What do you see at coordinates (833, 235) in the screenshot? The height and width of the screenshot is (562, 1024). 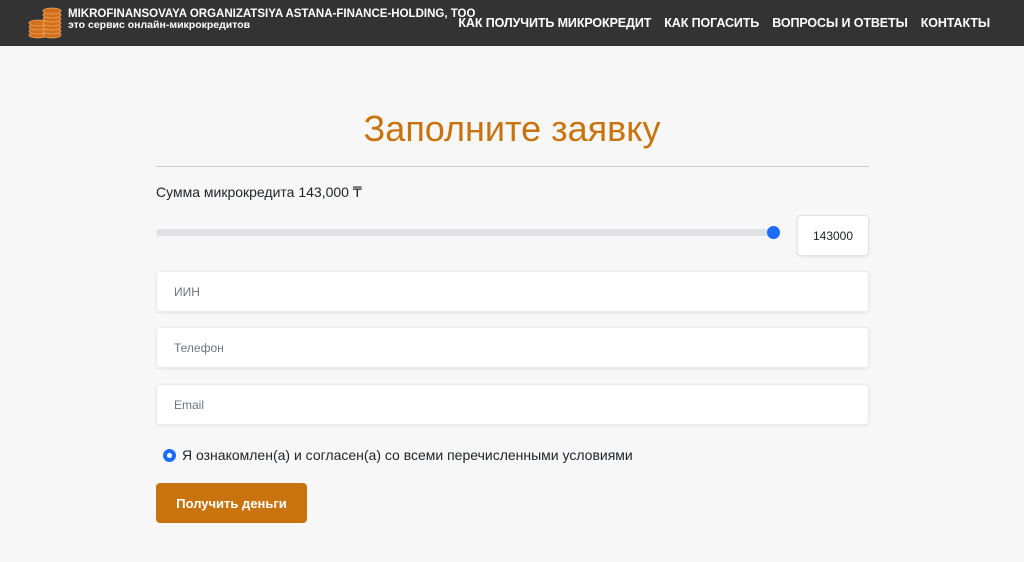 I see `amount-input: 143000` at bounding box center [833, 235].